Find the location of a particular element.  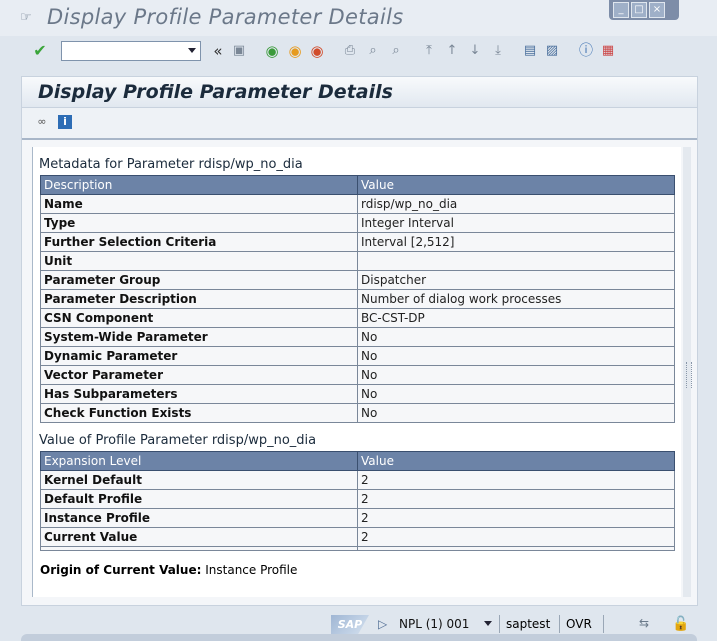

cancel-icon: ◉ is located at coordinates (317, 51).